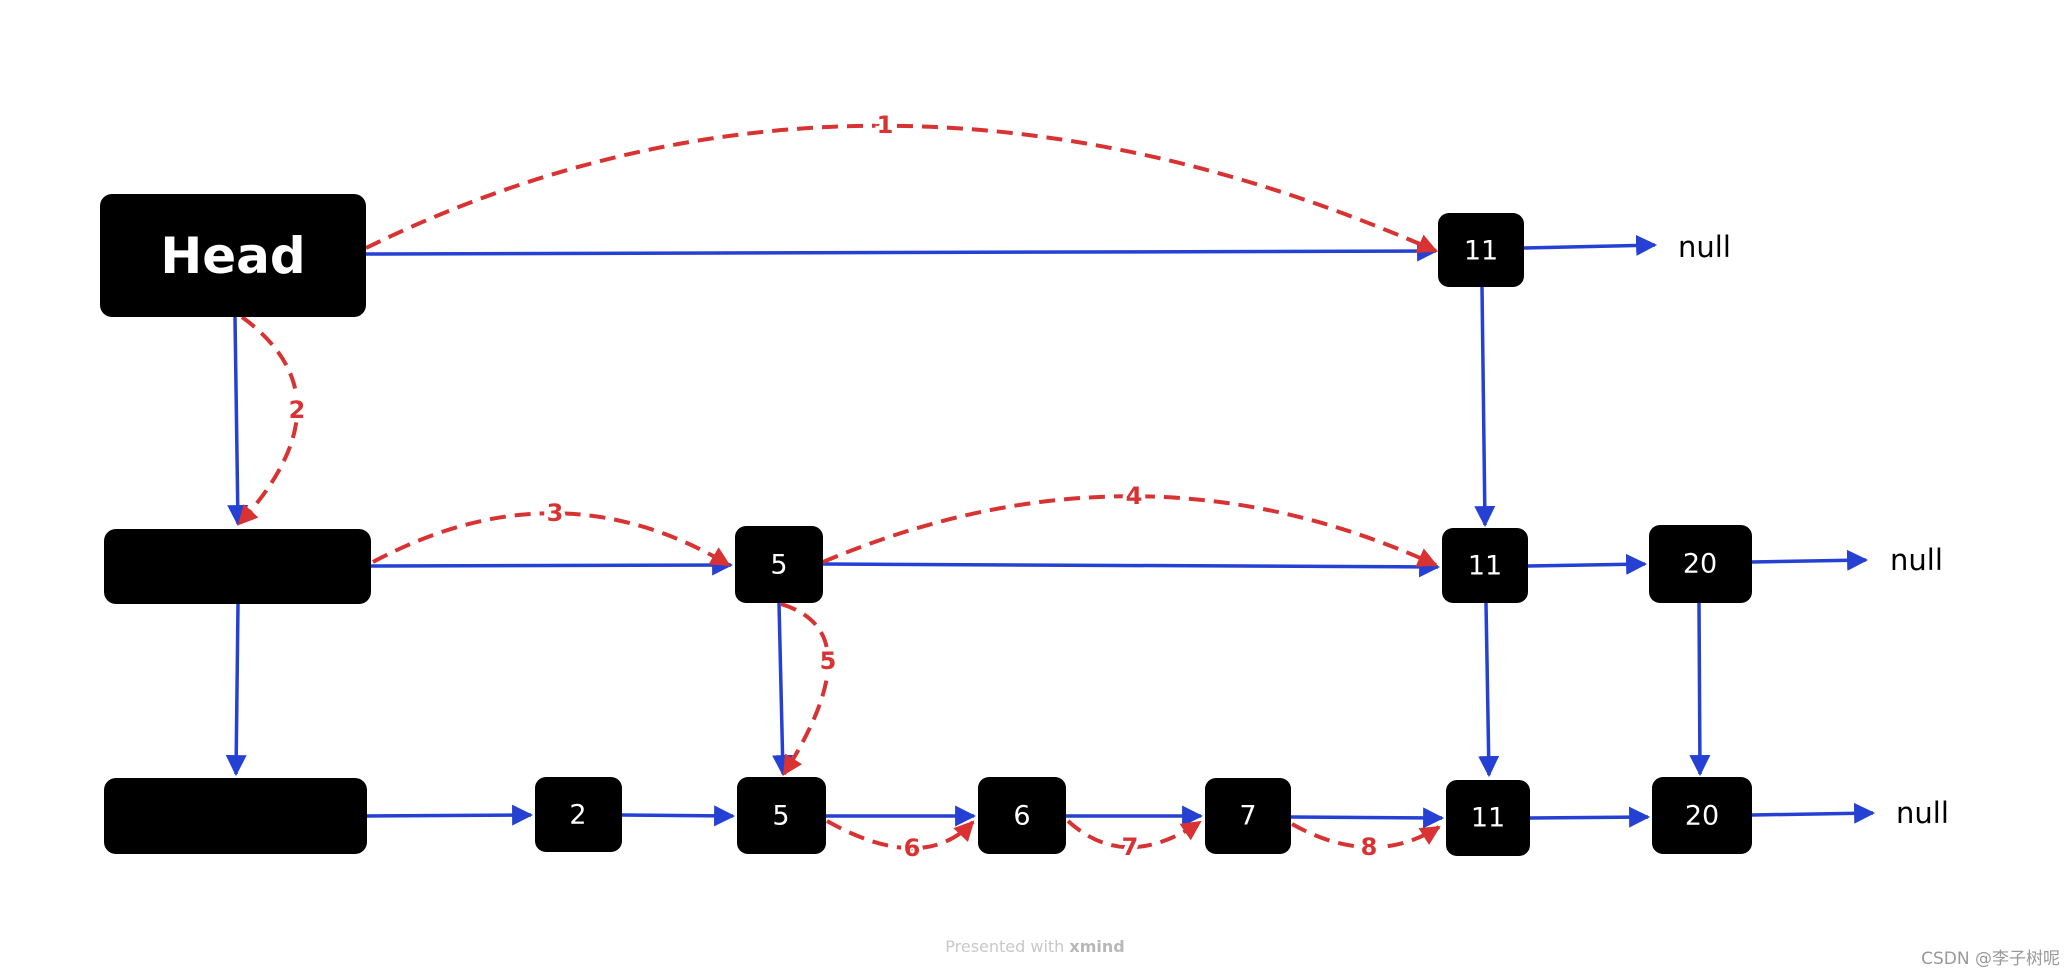  Describe the element at coordinates (1134, 496) in the screenshot. I see `step-label-4: 4` at that location.